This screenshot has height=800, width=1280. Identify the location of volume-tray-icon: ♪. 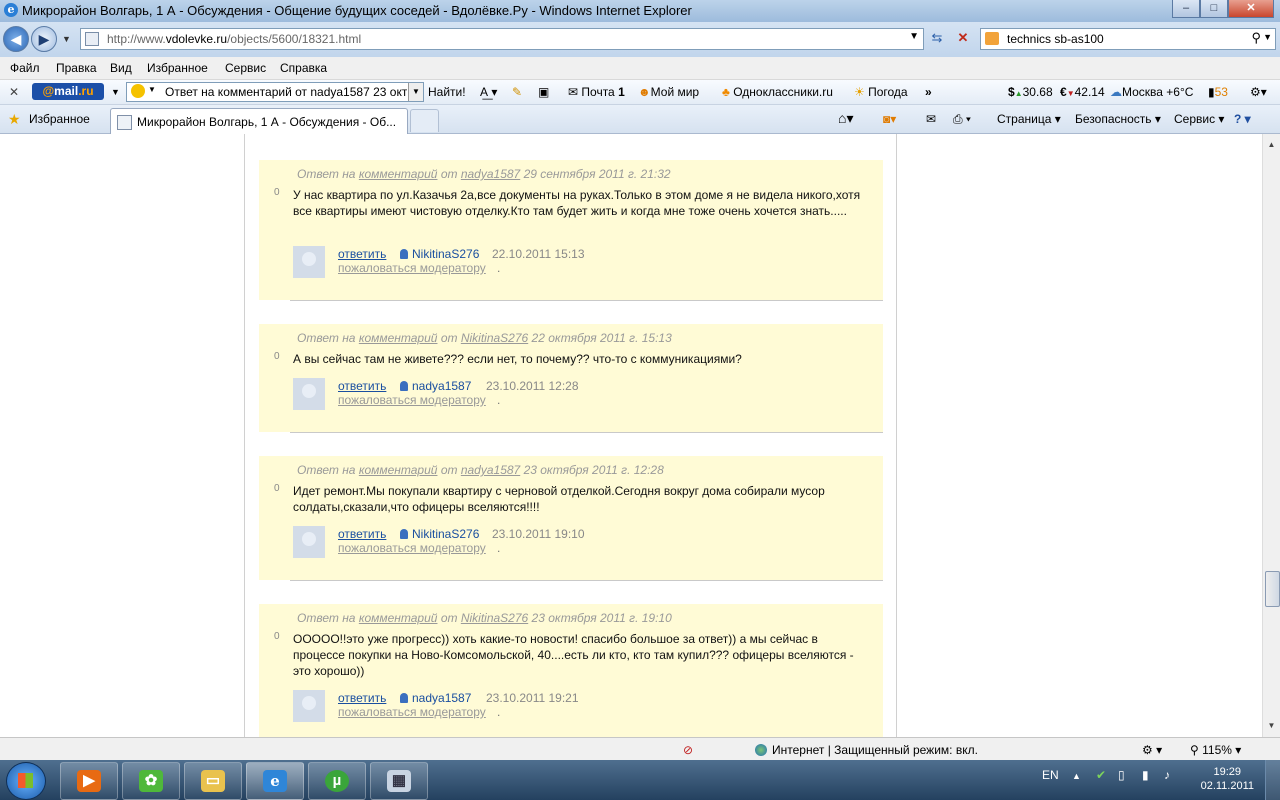
(1167, 775).